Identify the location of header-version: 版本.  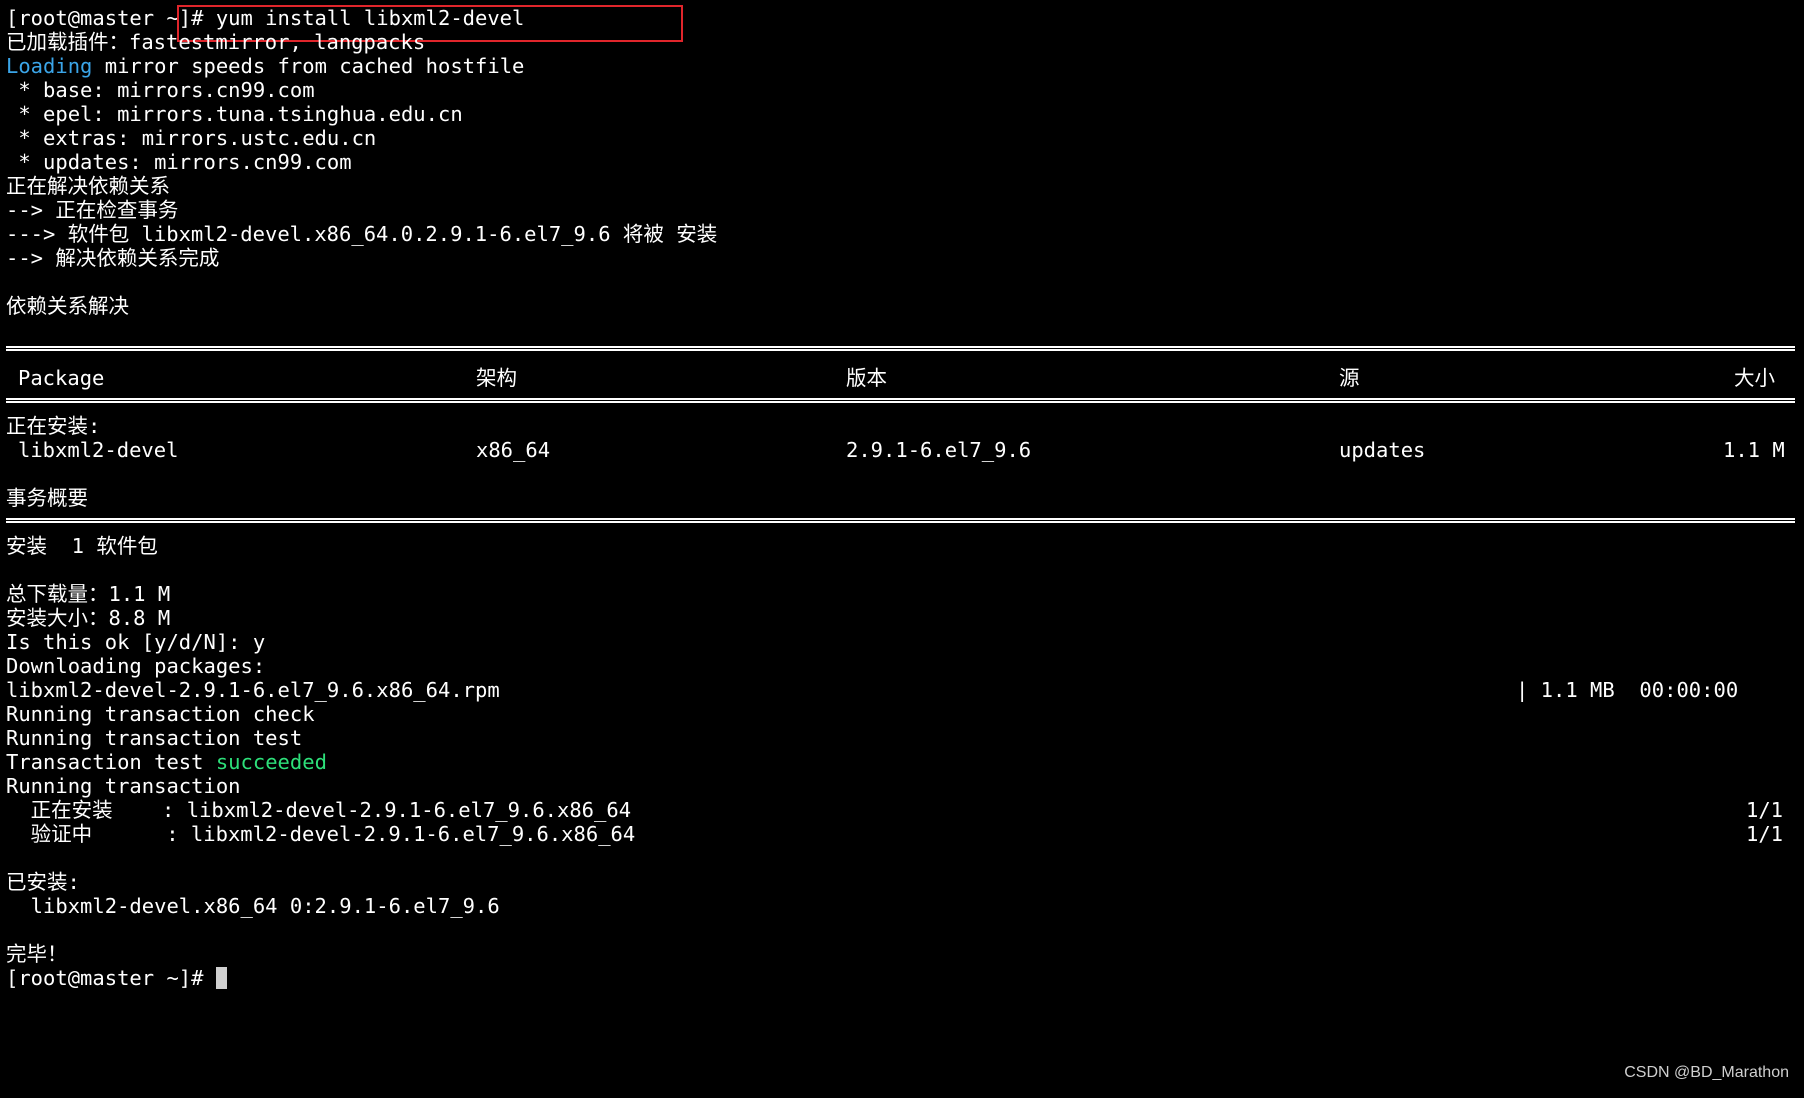
(866, 378).